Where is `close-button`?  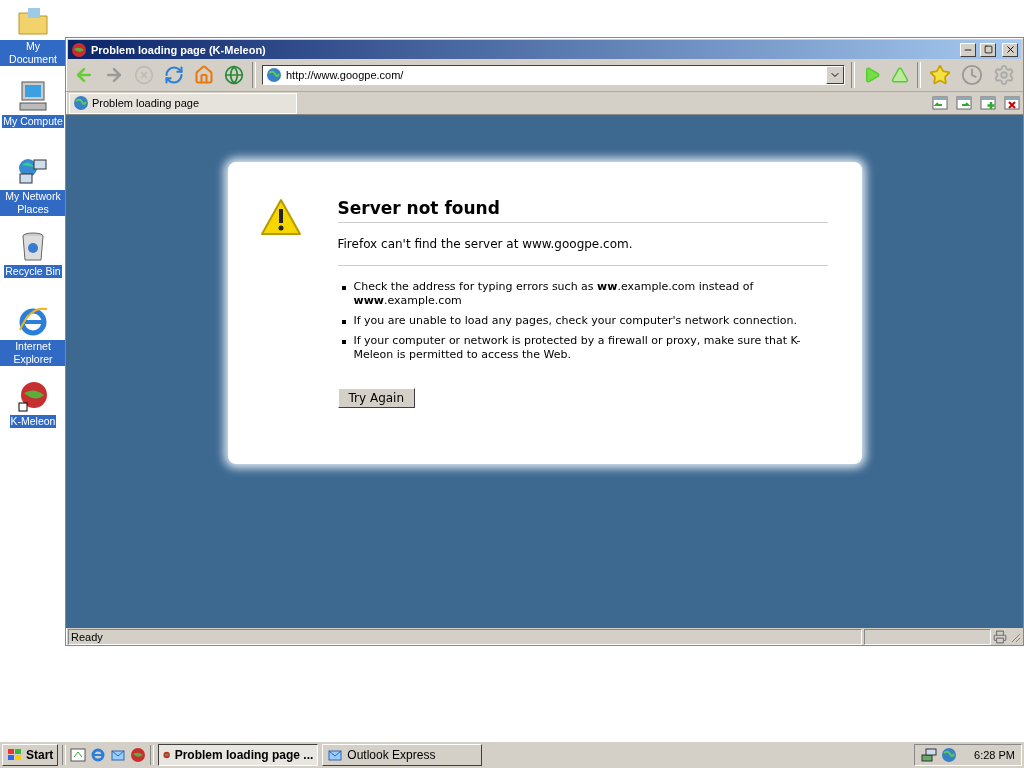
close-button is located at coordinates (1010, 49).